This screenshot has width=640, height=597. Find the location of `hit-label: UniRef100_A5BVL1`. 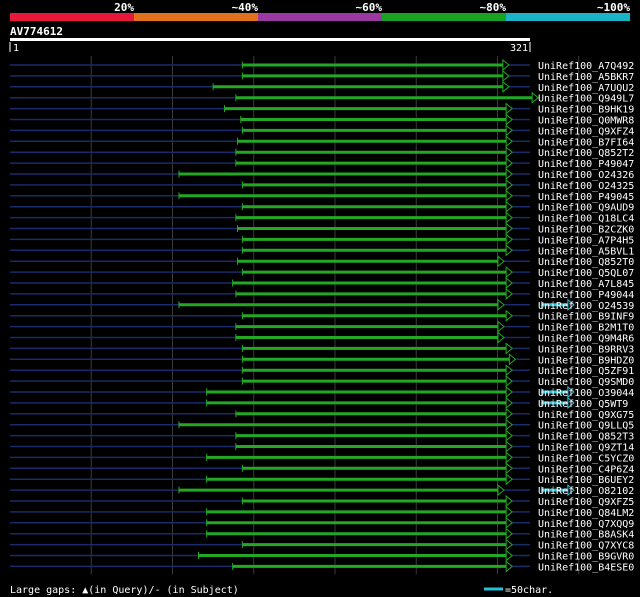

hit-label: UniRef100_A5BVL1 is located at coordinates (586, 251).